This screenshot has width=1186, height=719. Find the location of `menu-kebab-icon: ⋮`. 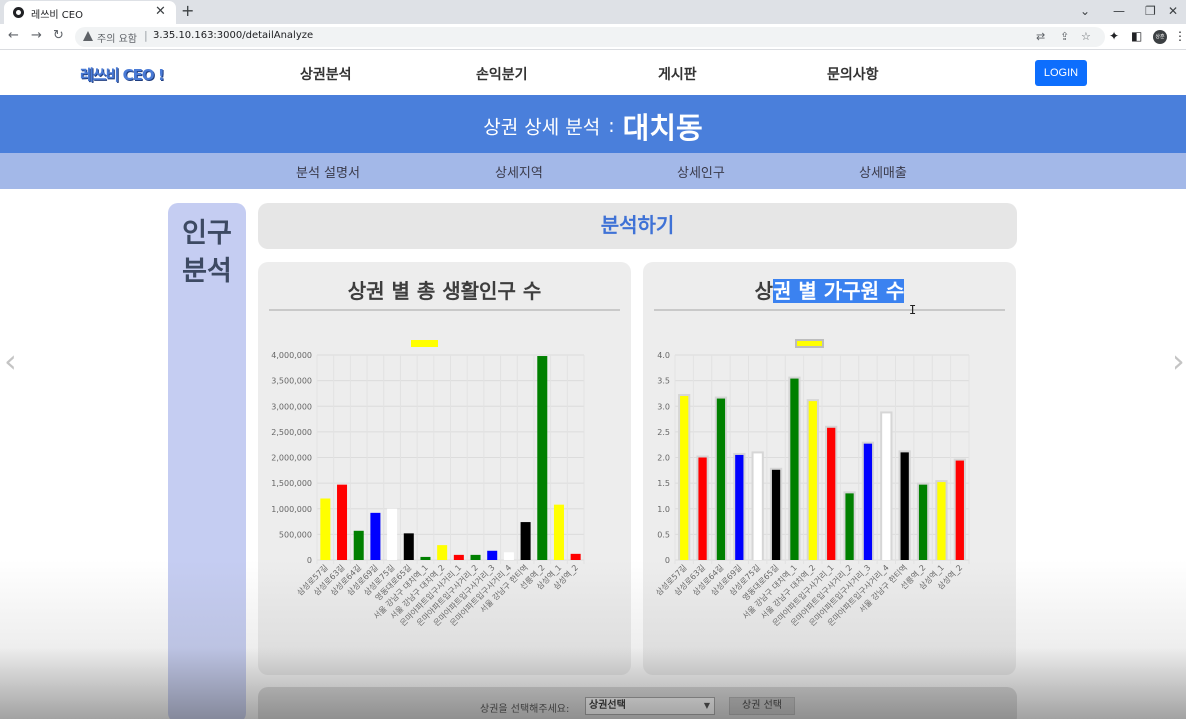

menu-kebab-icon: ⋮ is located at coordinates (1180, 36).